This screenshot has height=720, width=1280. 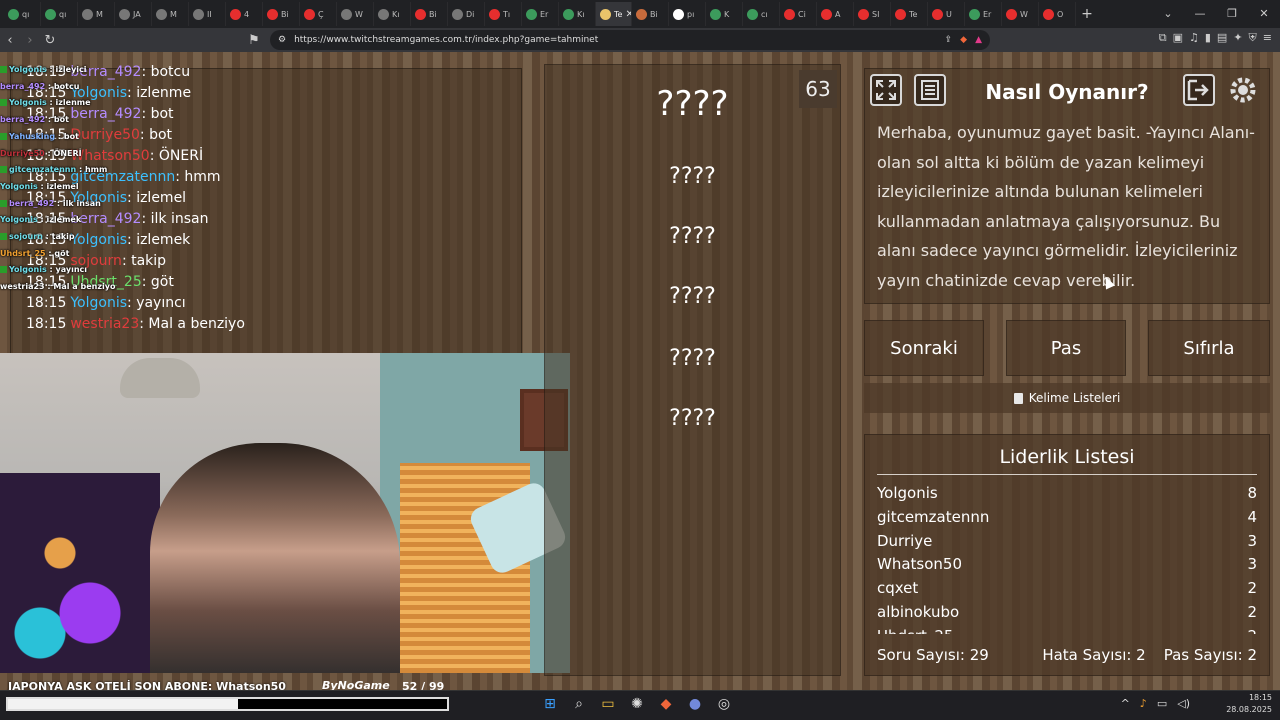 What do you see at coordinates (949, 40) in the screenshot?
I see `share-icon: ⇪` at bounding box center [949, 40].